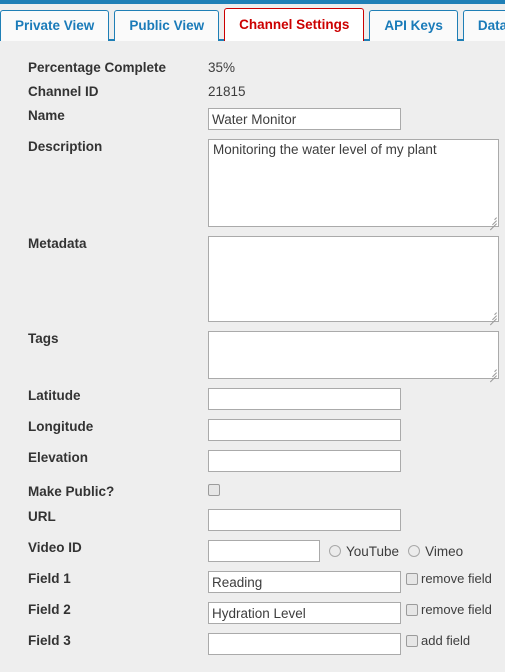  What do you see at coordinates (412, 578) in the screenshot?
I see `field-1-remove-checkbox` at bounding box center [412, 578].